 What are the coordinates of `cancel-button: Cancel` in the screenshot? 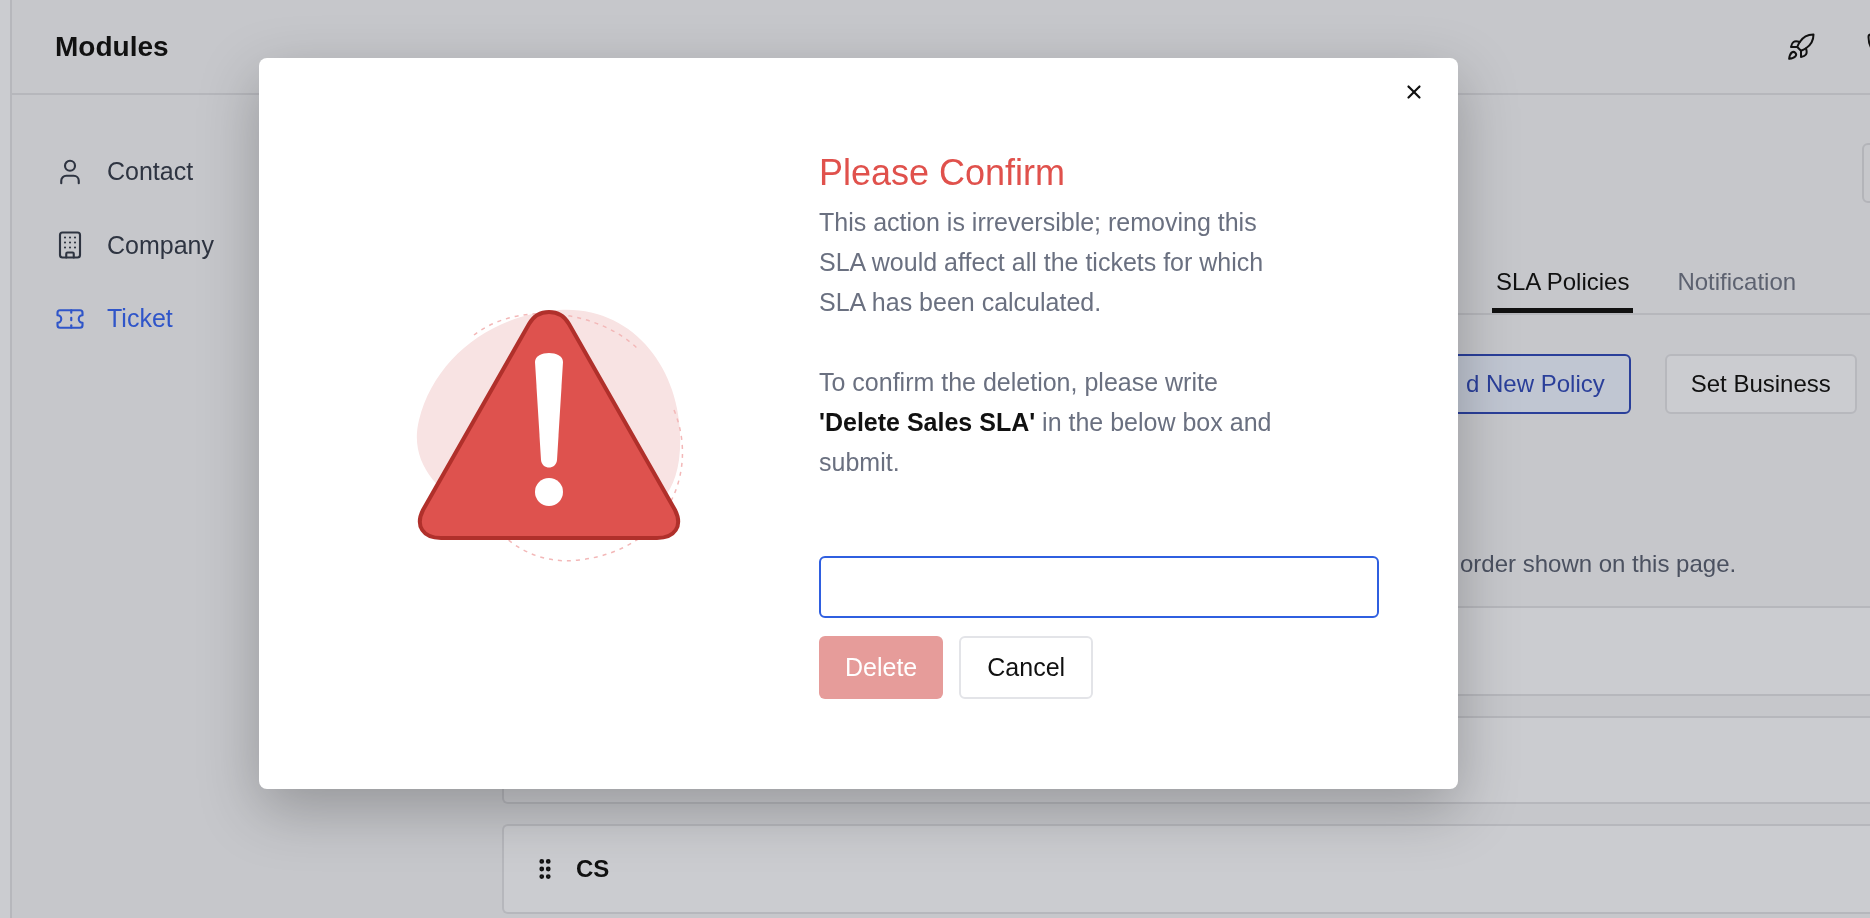 It's located at (1026, 667).